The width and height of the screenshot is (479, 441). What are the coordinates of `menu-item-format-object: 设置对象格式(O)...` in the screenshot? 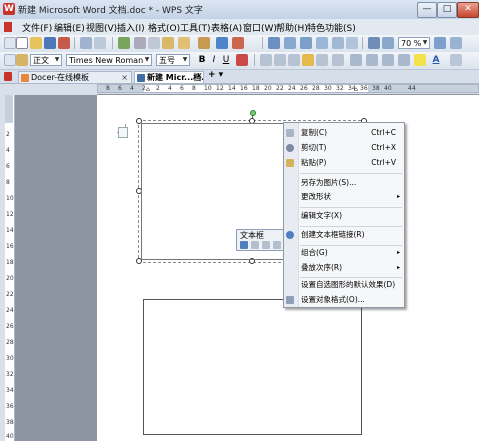 It's located at (344, 300).